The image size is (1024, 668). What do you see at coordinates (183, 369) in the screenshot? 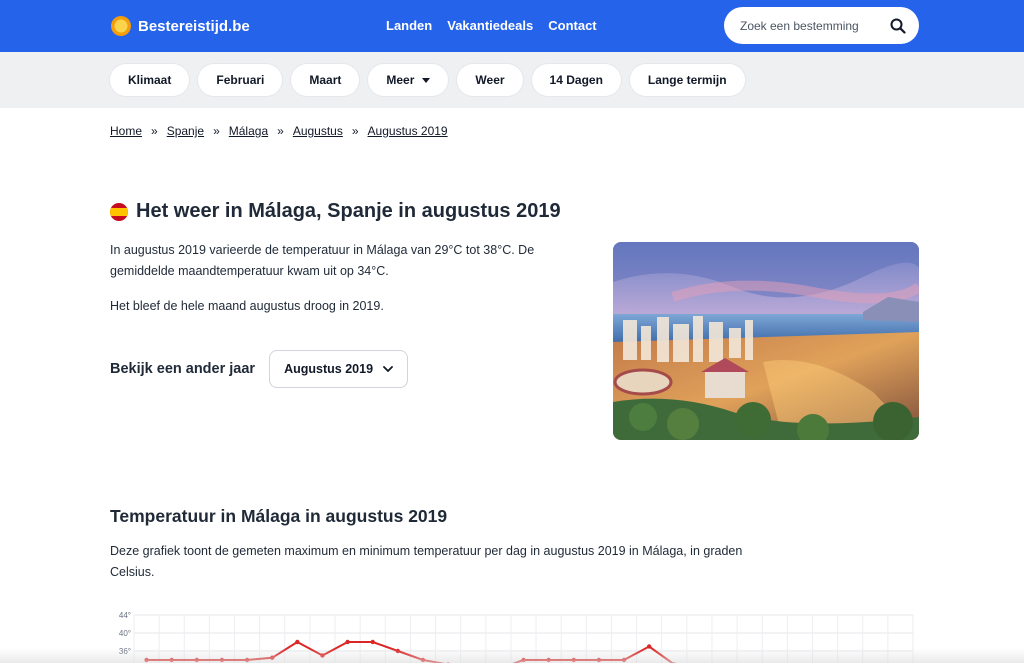
I see `year-selector-label: Bekijk een ander jaar` at bounding box center [183, 369].